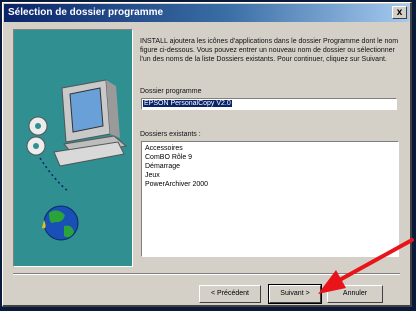  Describe the element at coordinates (230, 294) in the screenshot. I see `back-button: < Précédent` at that location.